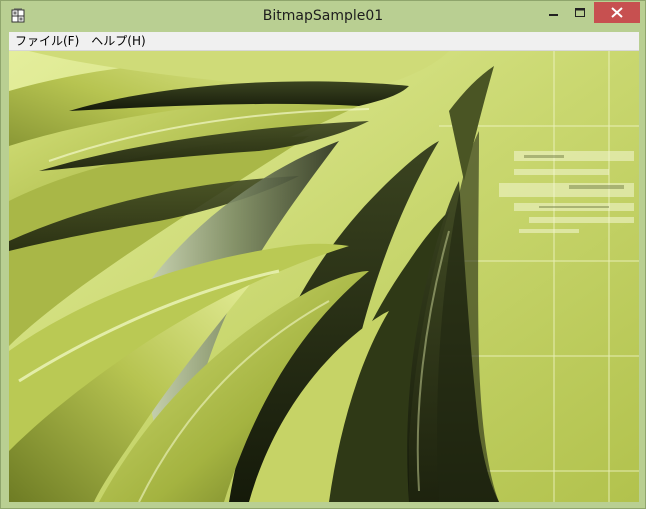 The width and height of the screenshot is (646, 509). I want to click on minimize-icon, so click(553, 12).